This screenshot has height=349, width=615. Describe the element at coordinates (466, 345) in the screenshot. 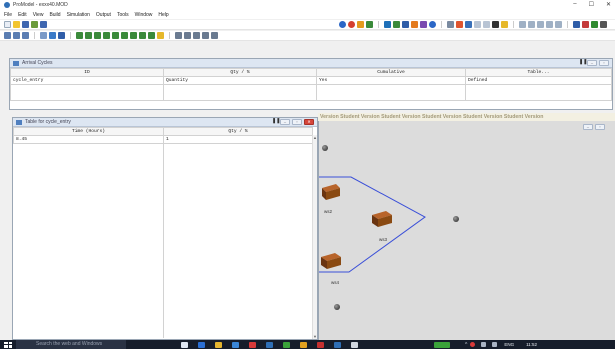

I see `tray-arrow-icon: ^` at that location.